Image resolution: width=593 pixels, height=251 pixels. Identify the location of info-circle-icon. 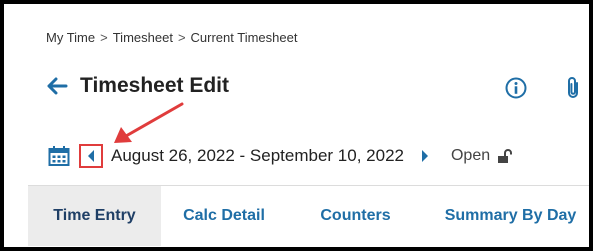
(516, 88).